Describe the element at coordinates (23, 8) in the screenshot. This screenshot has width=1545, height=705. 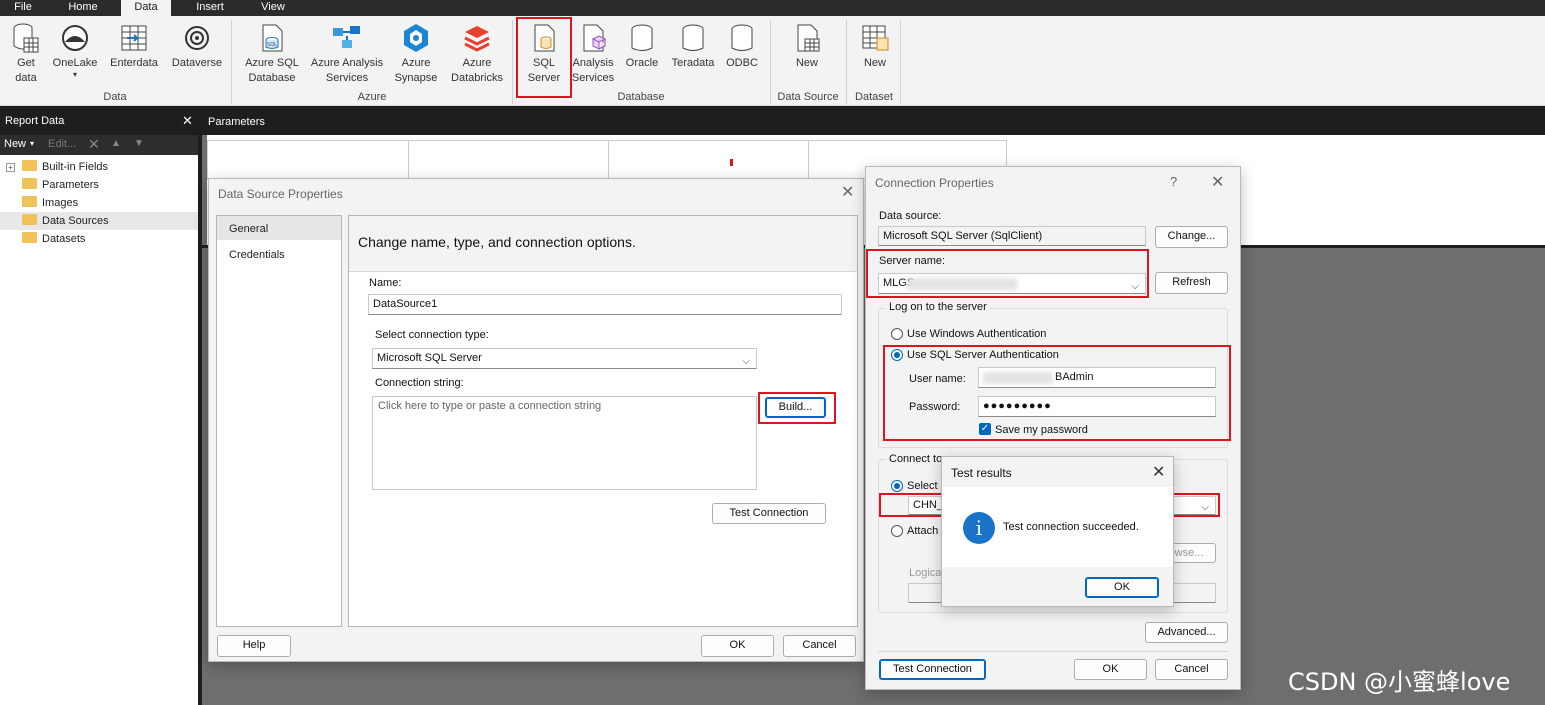
I see `menu-file: File` at that location.